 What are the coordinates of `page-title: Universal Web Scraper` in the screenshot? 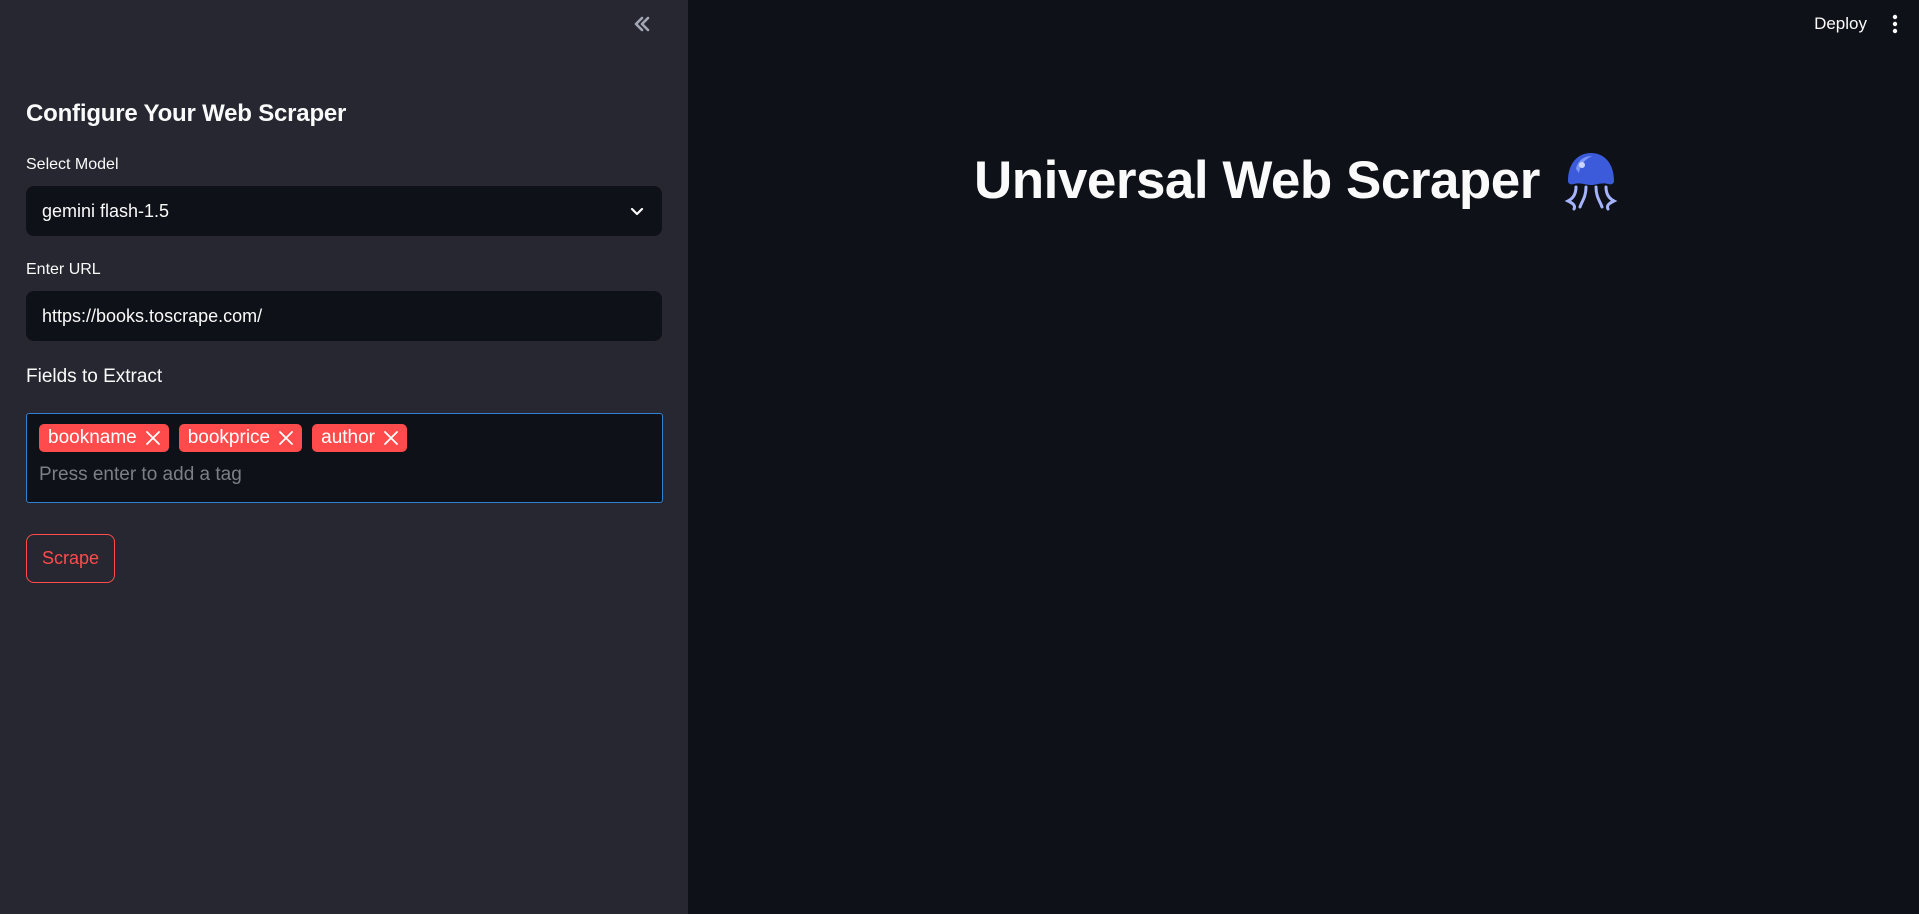 It's located at (1297, 180).